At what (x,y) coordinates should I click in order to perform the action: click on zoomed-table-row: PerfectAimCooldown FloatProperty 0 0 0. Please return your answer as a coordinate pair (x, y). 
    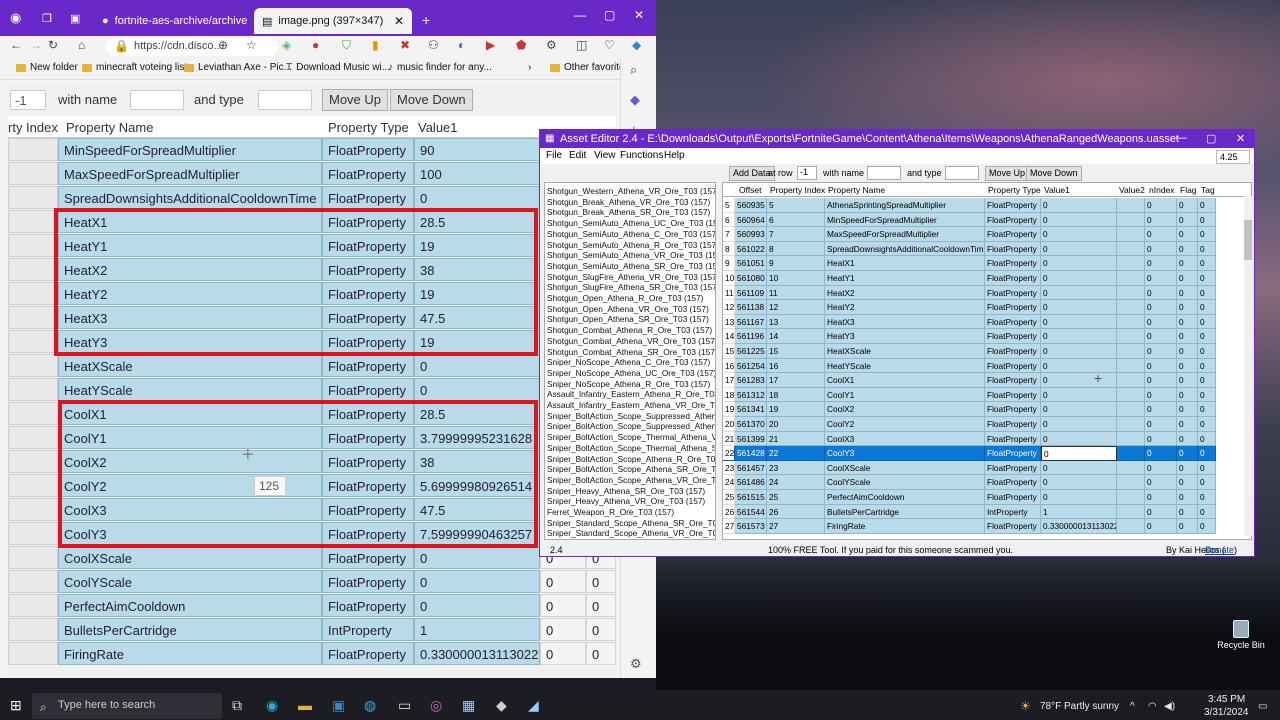
    Looking at the image, I should click on (312, 606).